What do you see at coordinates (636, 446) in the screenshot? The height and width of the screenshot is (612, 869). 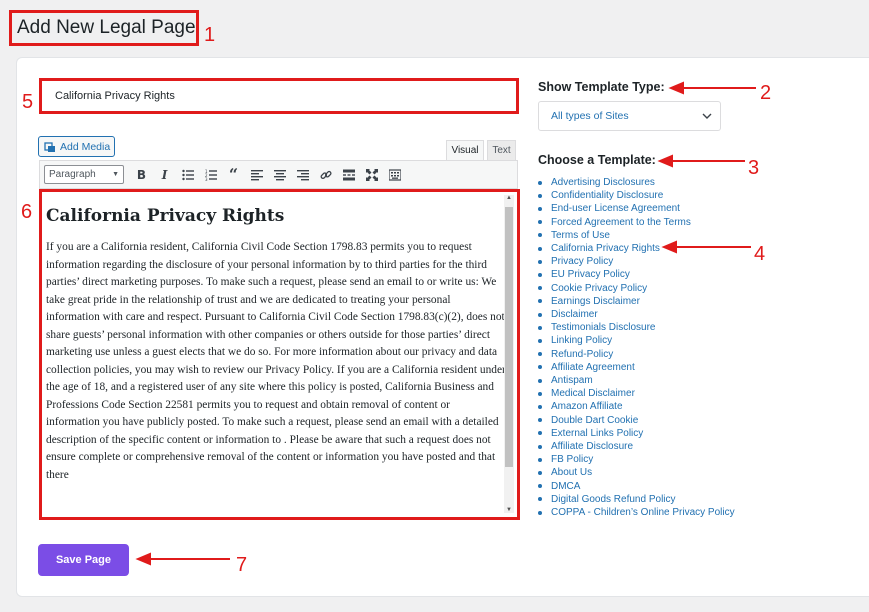 I see `template-item: Affiliate Disclosure` at bounding box center [636, 446].